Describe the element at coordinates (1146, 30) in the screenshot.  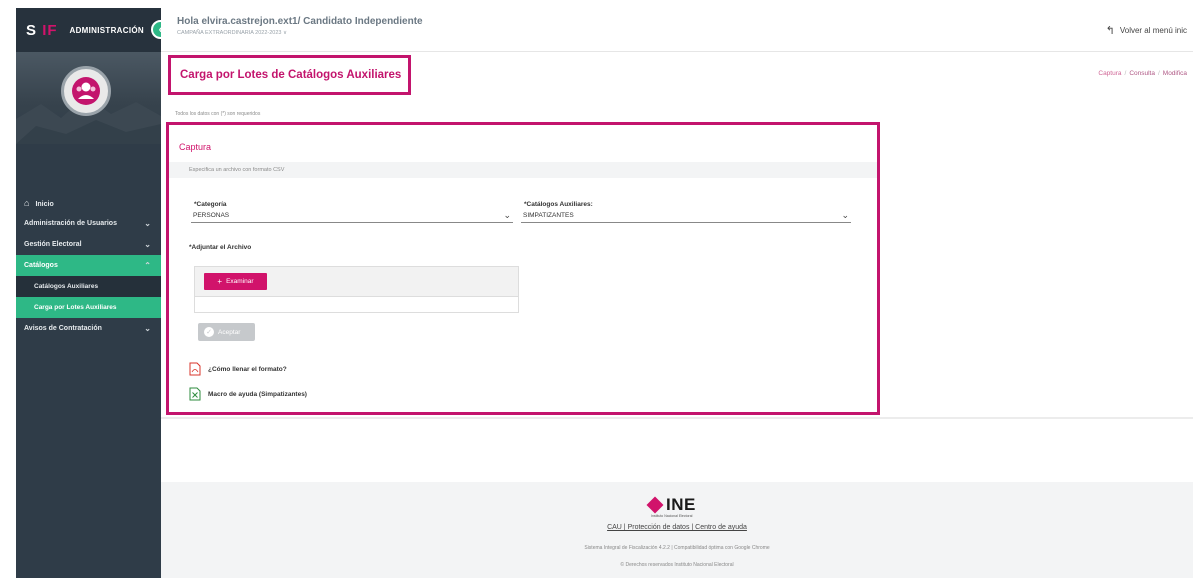
I see `back-to-menu-link: ↰ Volver al menú inic` at that location.